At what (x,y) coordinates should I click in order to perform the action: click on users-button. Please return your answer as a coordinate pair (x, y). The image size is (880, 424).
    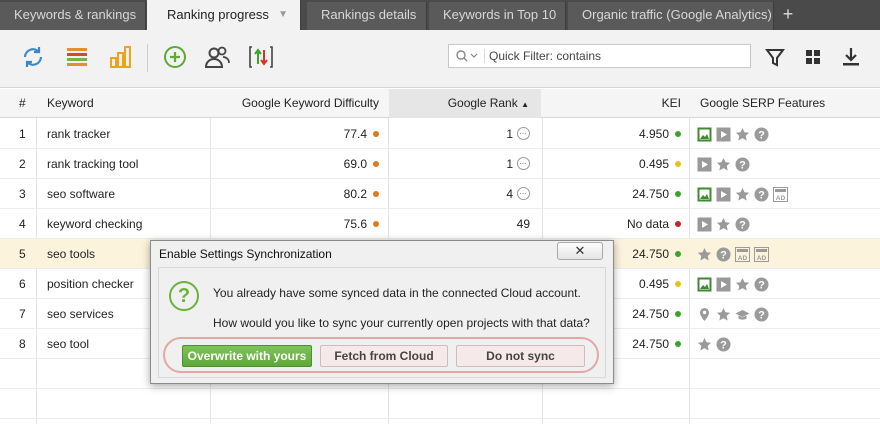
    Looking at the image, I should click on (217, 57).